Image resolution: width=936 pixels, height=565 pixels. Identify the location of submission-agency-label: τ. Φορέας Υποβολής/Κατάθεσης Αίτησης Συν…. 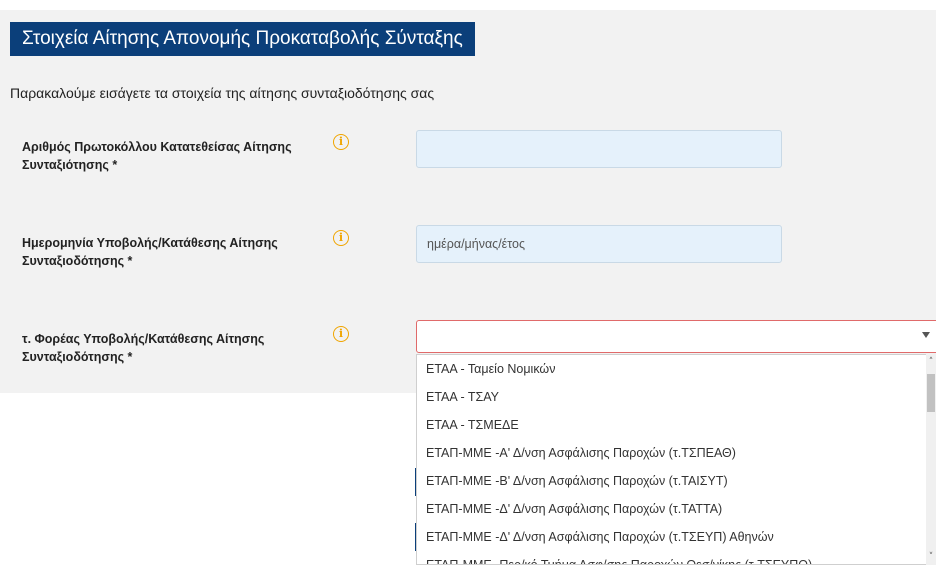
(143, 348).